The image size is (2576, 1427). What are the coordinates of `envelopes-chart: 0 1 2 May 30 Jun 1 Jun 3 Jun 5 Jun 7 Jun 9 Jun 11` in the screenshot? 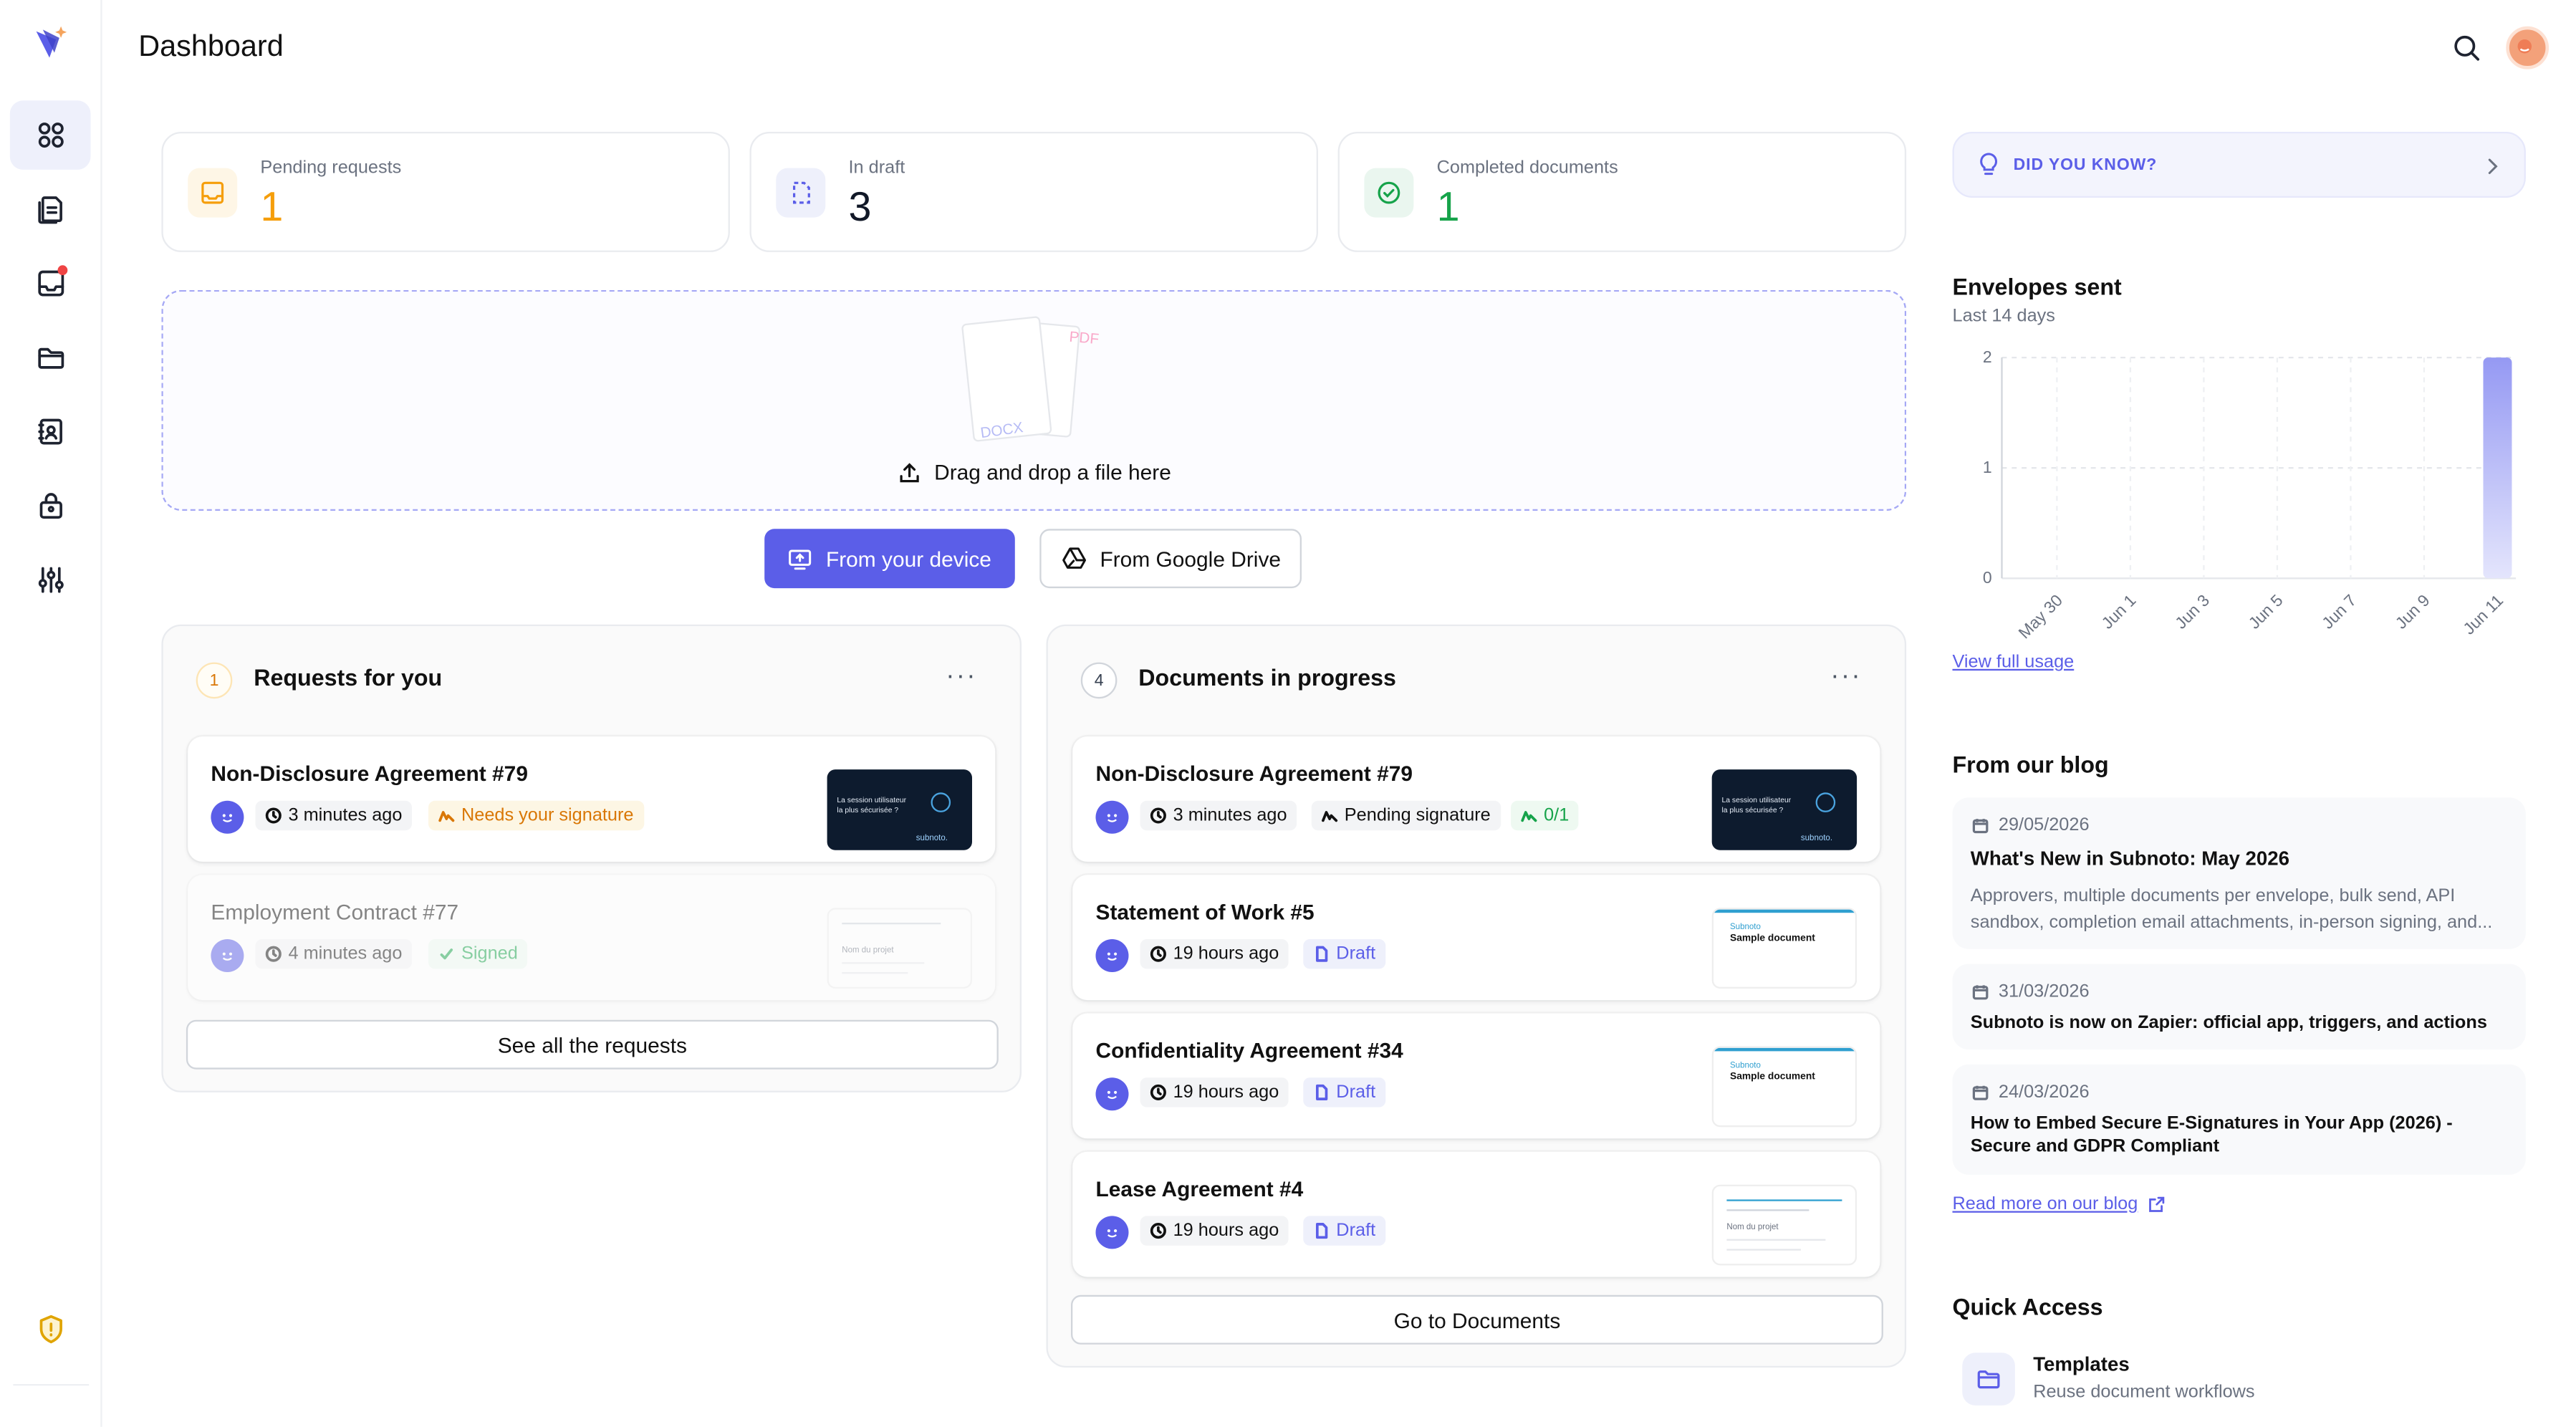 It's located at (2240, 490).